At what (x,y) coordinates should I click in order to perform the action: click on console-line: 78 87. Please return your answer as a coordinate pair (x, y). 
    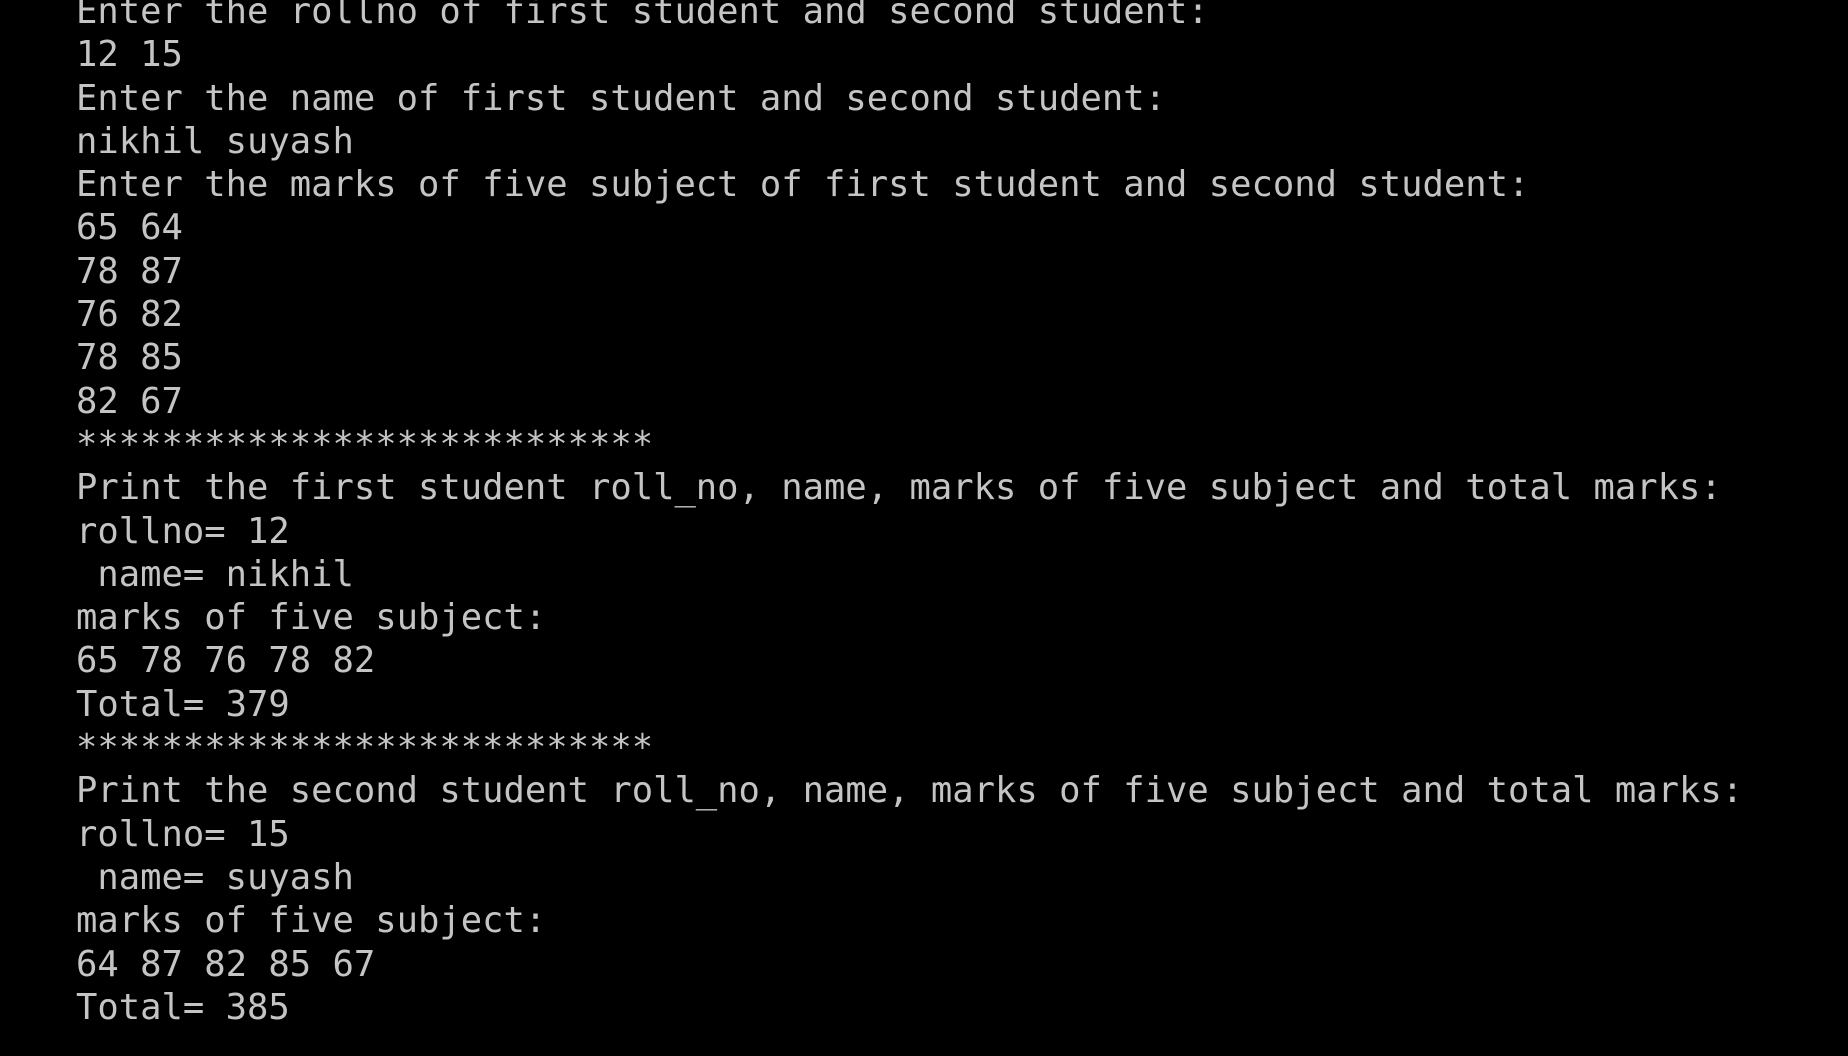
    Looking at the image, I should click on (129, 271).